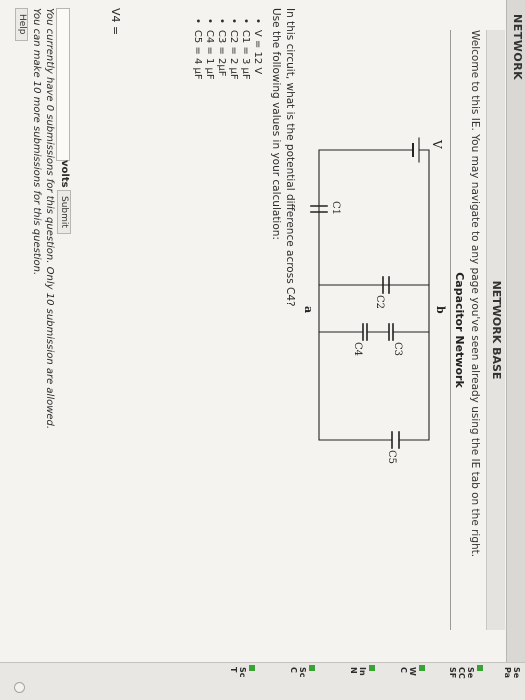  What do you see at coordinates (437, 144) in the screenshot?
I see `label-v: V` at bounding box center [437, 144].